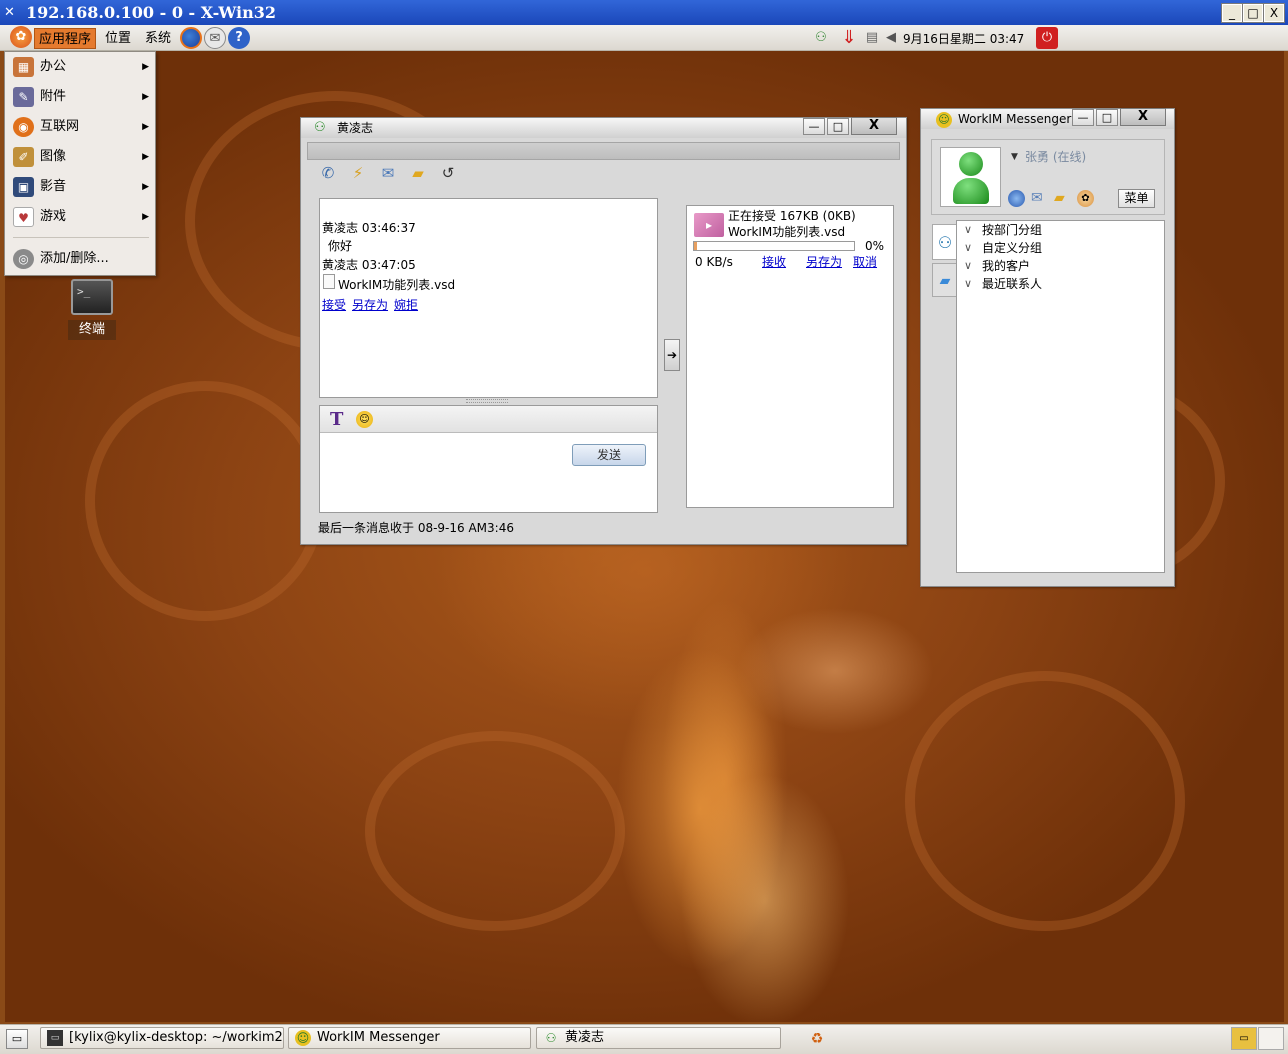 This screenshot has height=1054, width=1288. What do you see at coordinates (971, 164) in the screenshot?
I see `avatar-head` at bounding box center [971, 164].